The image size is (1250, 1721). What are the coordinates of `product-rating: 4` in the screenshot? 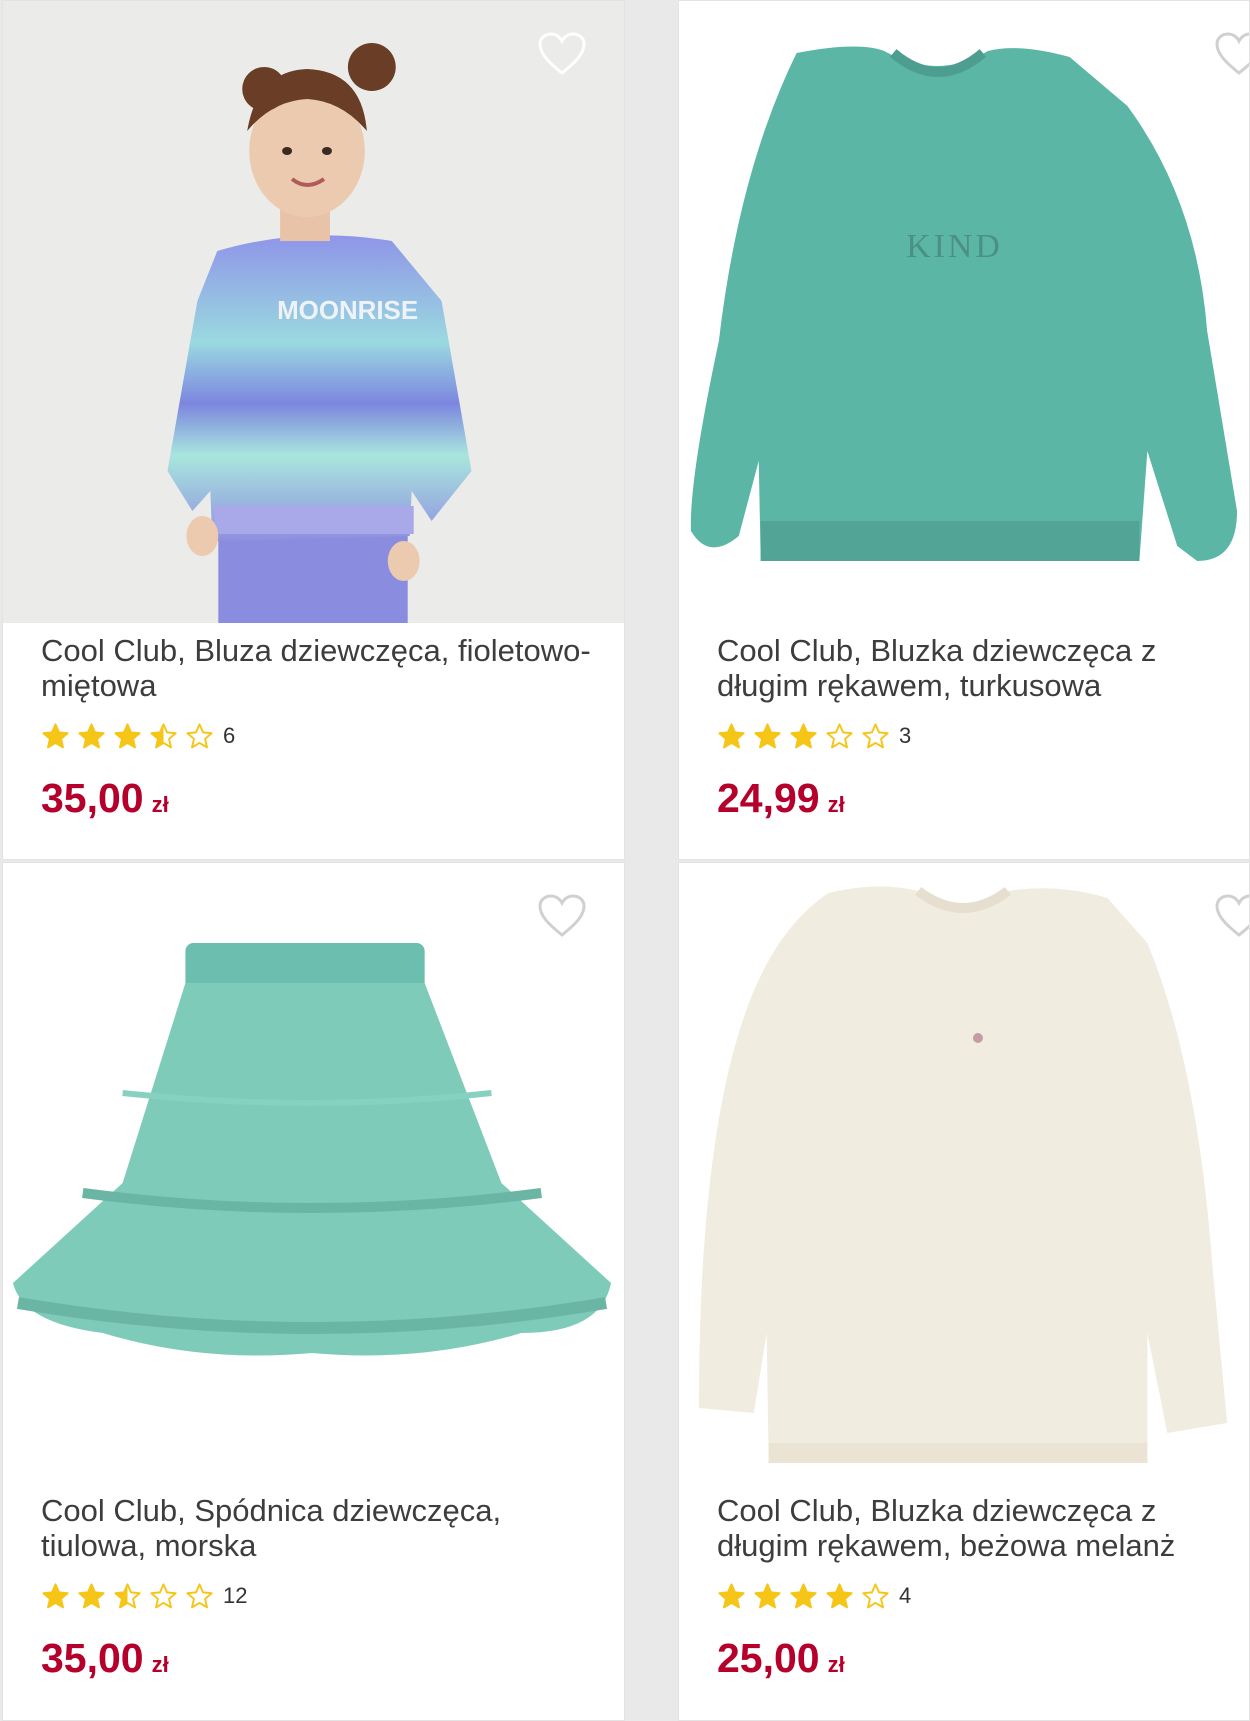 It's located at (973, 1596).